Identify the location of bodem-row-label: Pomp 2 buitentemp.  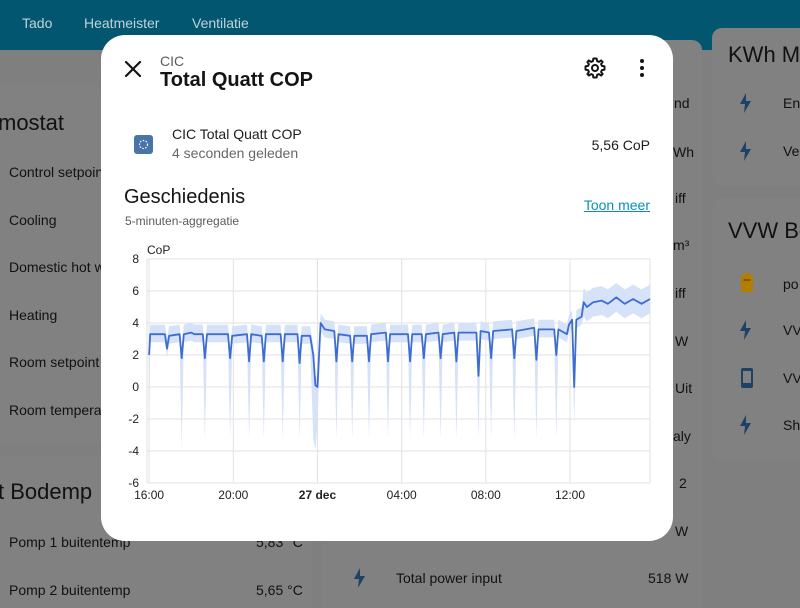
(69, 590).